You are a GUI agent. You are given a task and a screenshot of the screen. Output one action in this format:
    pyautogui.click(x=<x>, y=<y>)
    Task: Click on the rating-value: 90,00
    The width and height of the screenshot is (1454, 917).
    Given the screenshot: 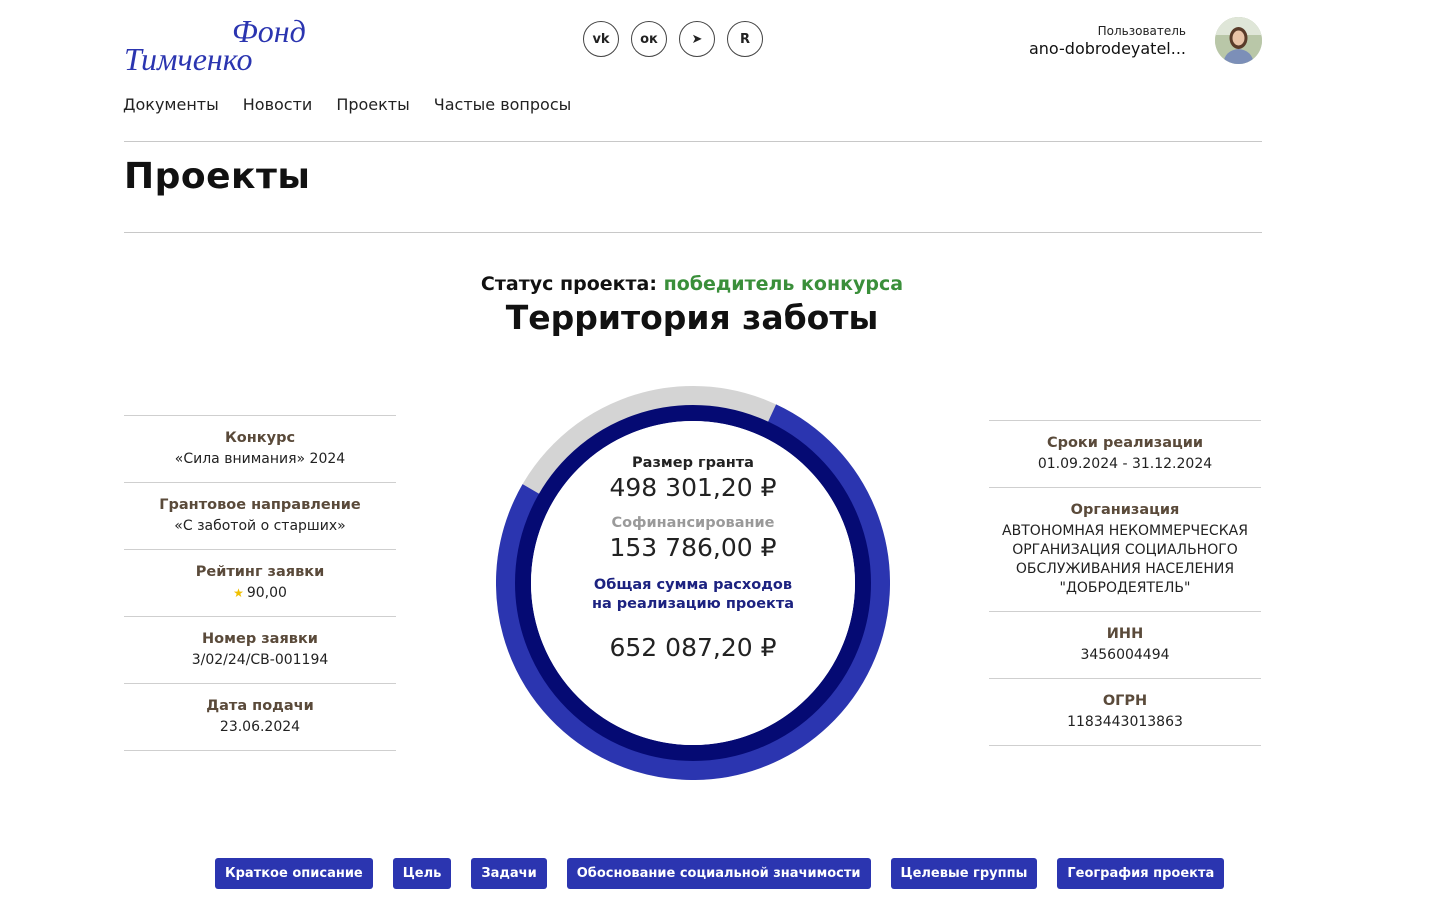 What is the action you would take?
    pyautogui.click(x=266, y=593)
    